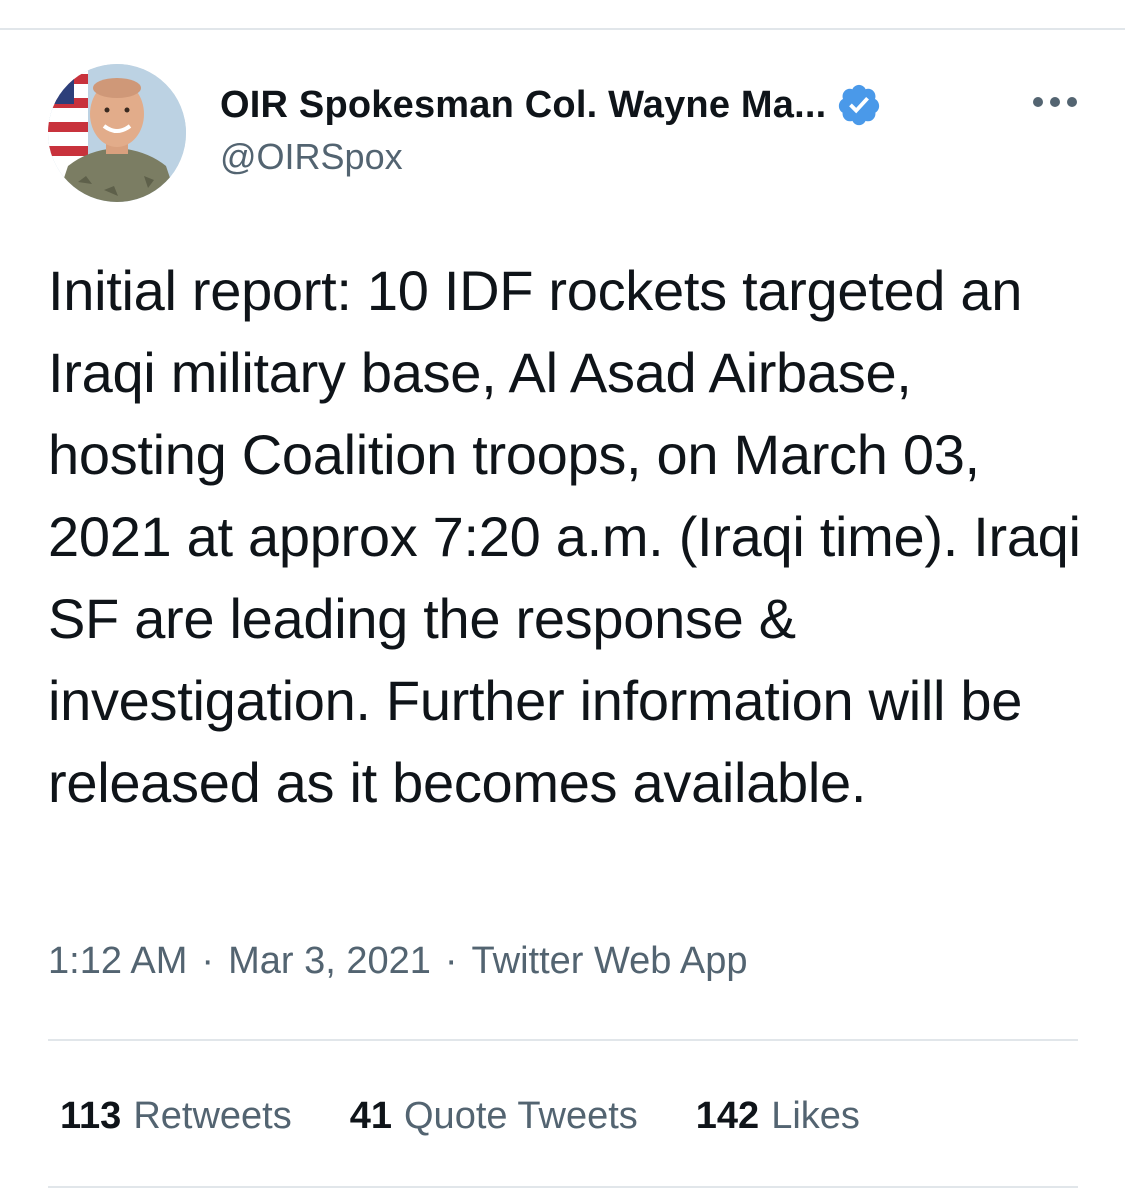  What do you see at coordinates (563, 1187) in the screenshot?
I see `stats-bottom-divider` at bounding box center [563, 1187].